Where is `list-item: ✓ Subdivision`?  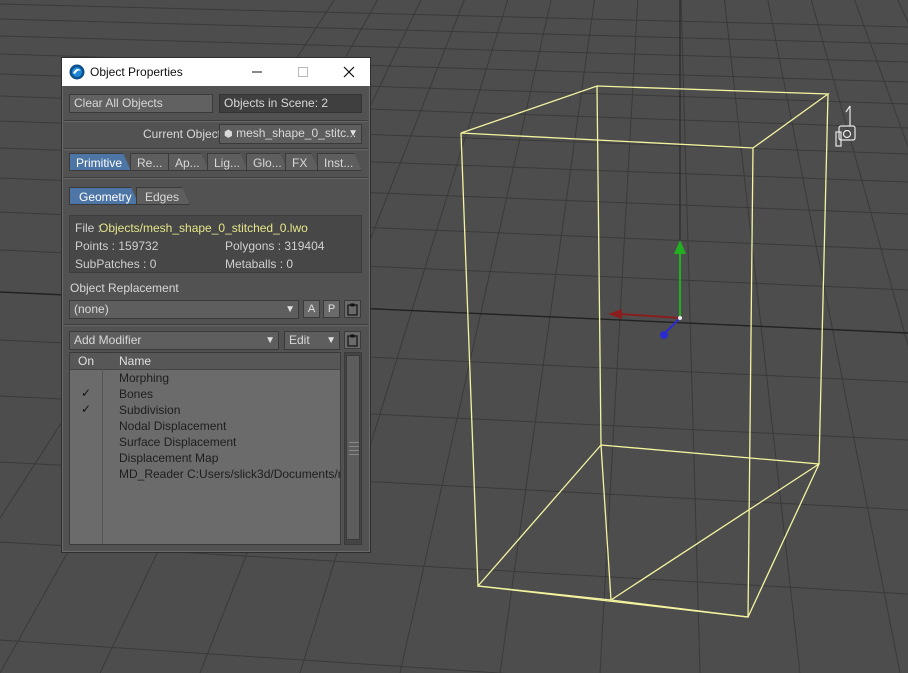 list-item: ✓ Subdivision is located at coordinates (205, 410).